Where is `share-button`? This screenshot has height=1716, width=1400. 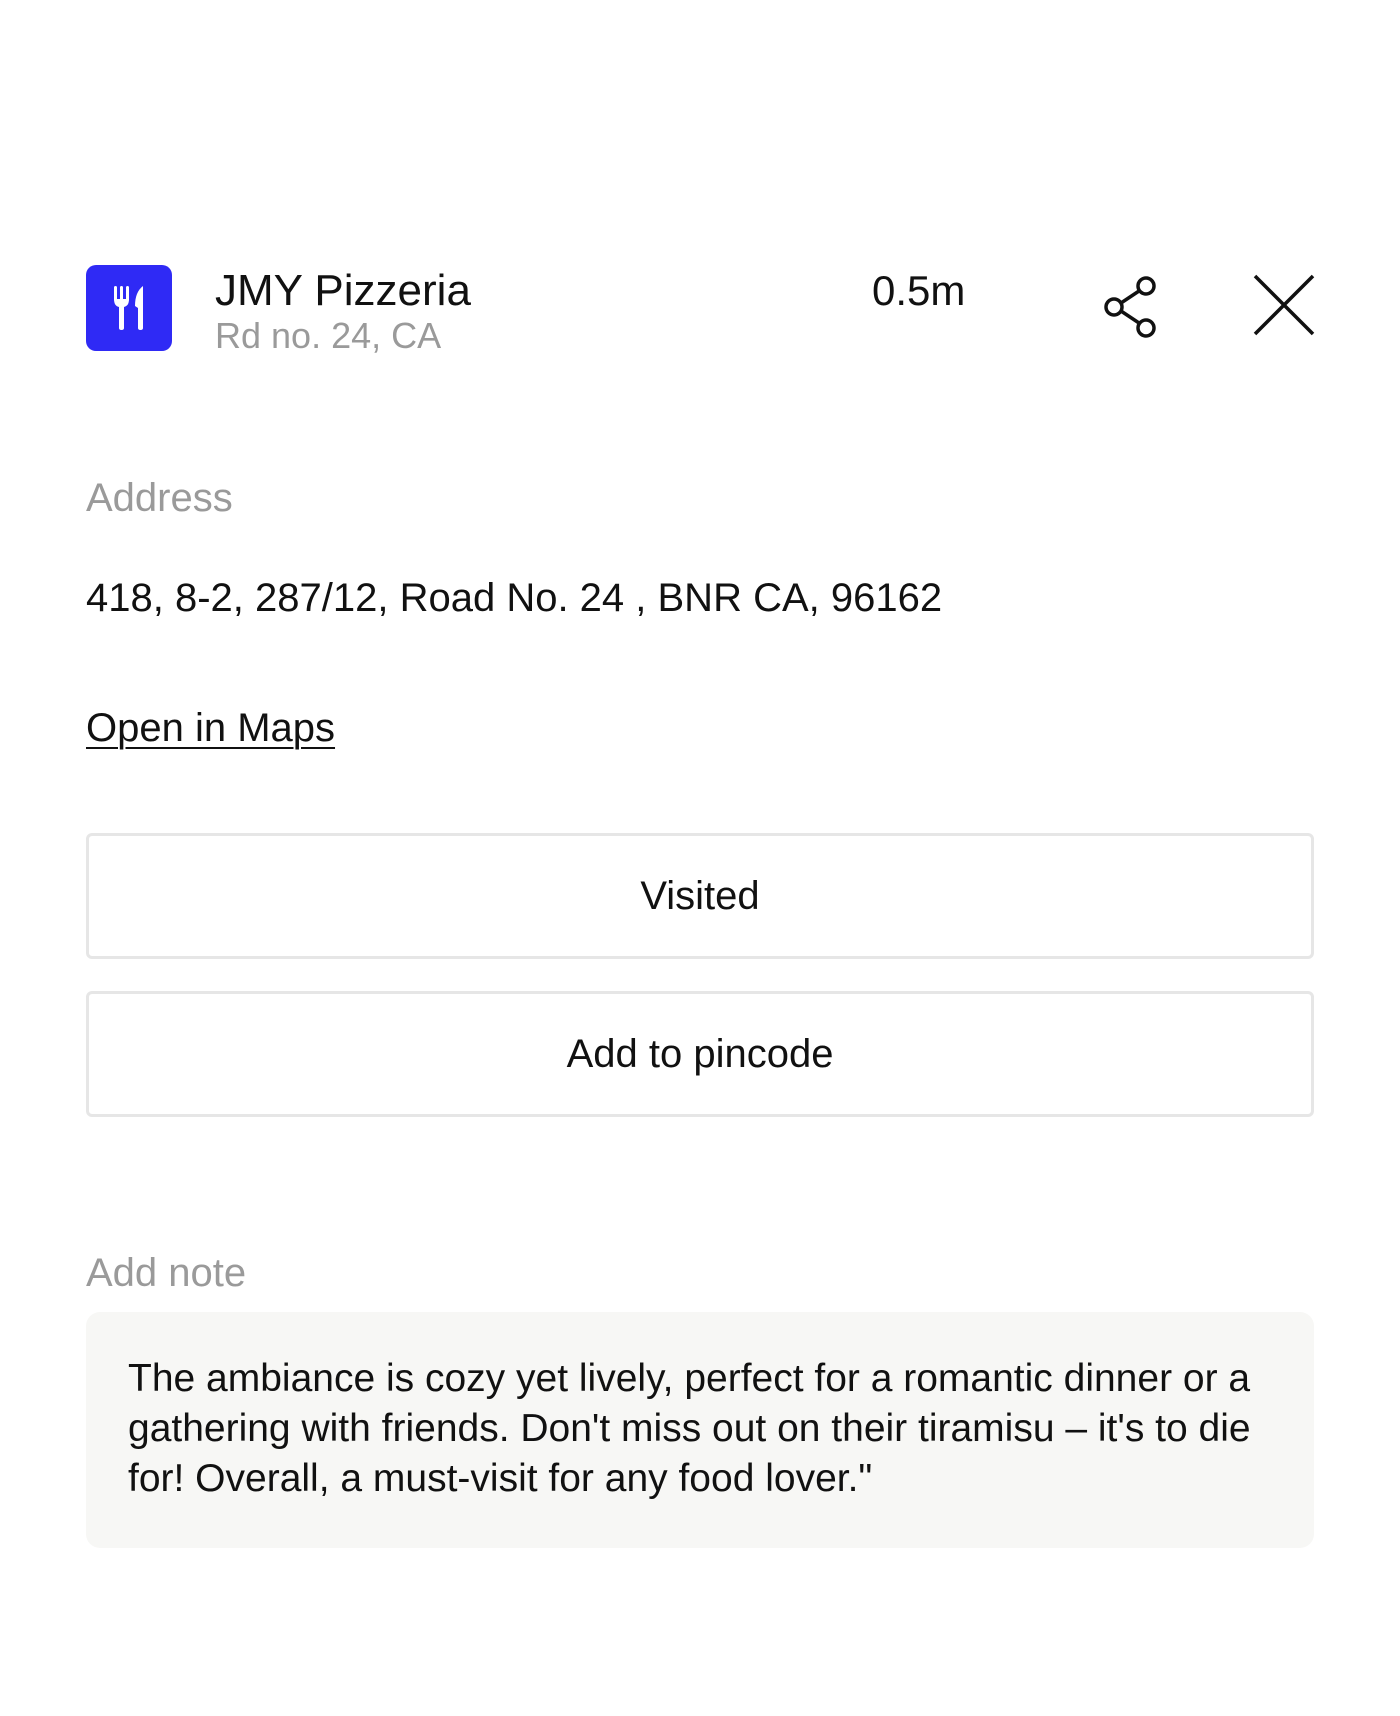
share-button is located at coordinates (1130, 307).